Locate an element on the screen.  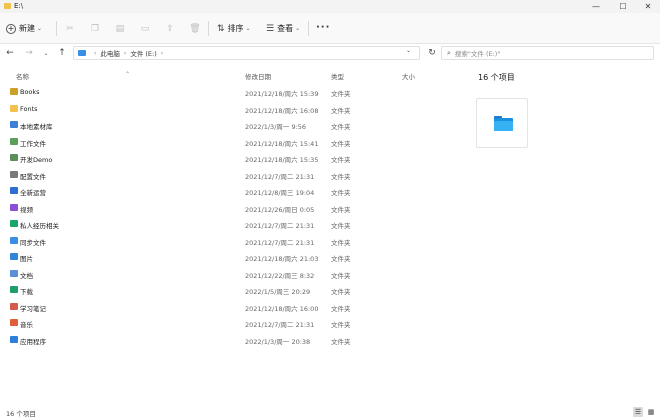
file-row: Fonts 2021/12/18/周六 16:08 文件夹 is located at coordinates (220, 109).